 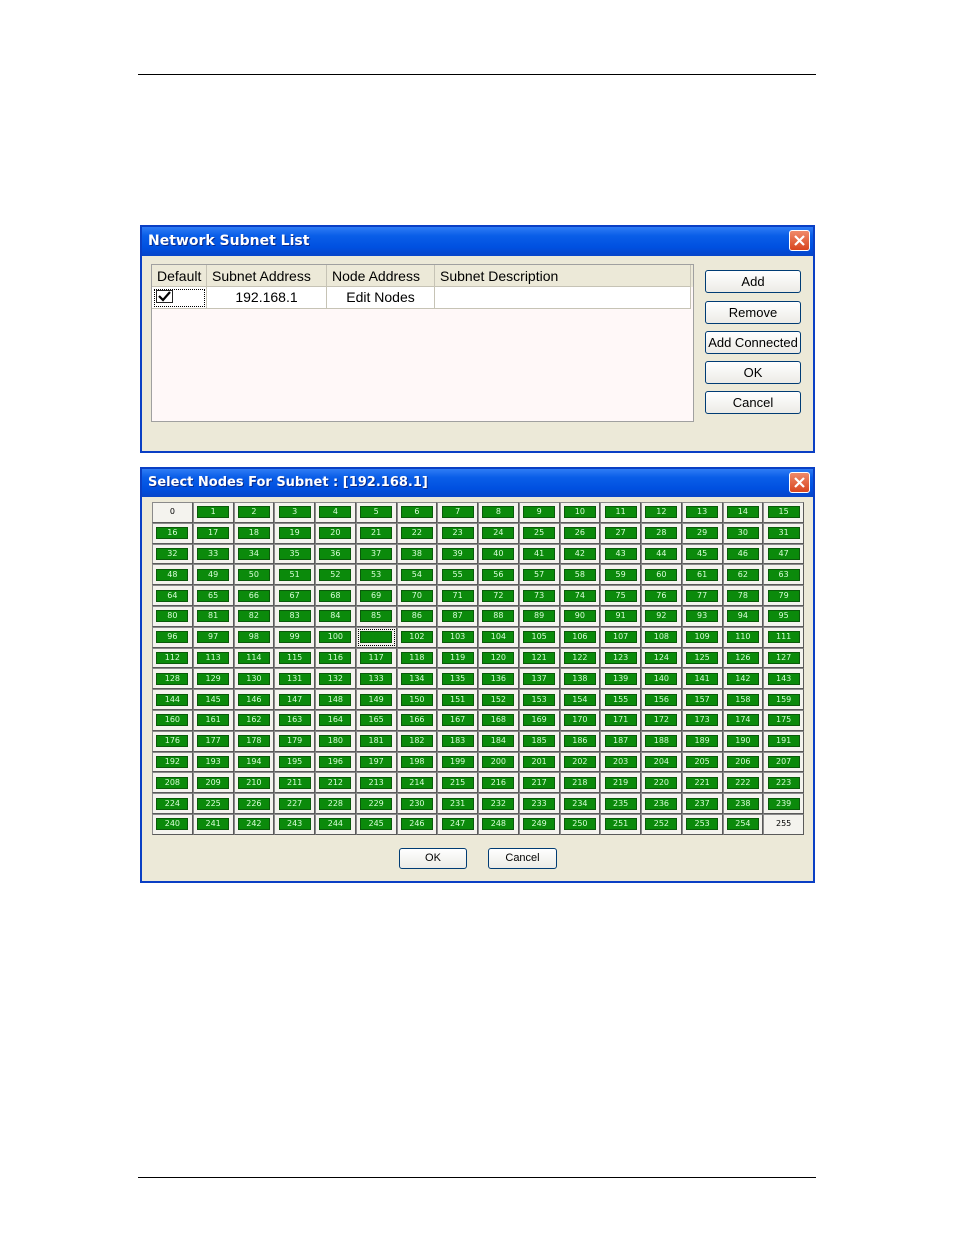 What do you see at coordinates (799, 482) in the screenshot?
I see `nodes-dialog-close-button` at bounding box center [799, 482].